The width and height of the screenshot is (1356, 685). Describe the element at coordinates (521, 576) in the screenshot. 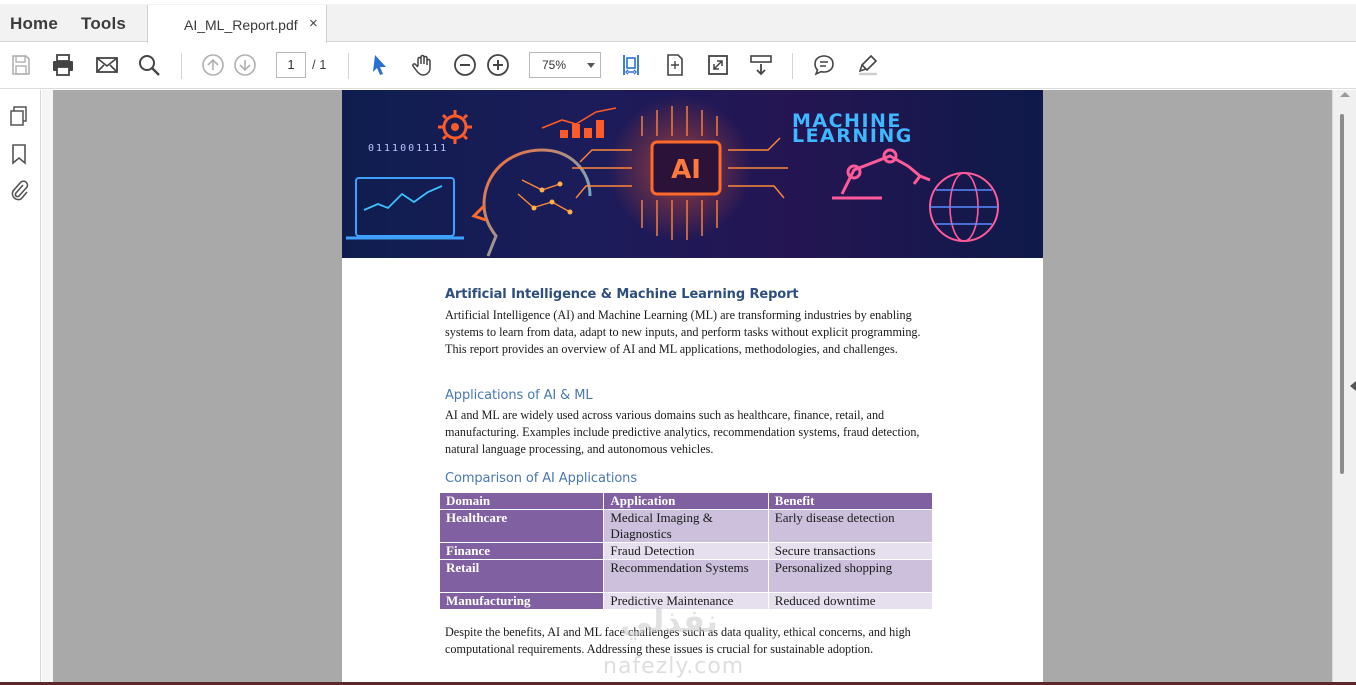

I see `table-cell-domain: Retail` at that location.